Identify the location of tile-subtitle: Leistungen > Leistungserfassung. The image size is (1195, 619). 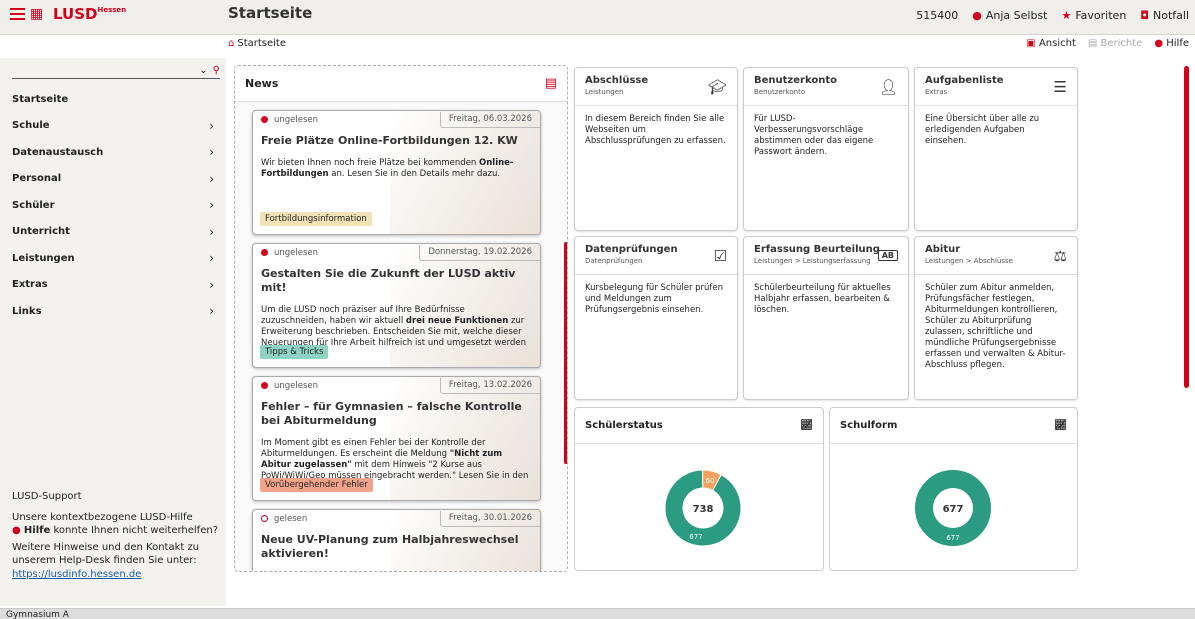
(812, 261).